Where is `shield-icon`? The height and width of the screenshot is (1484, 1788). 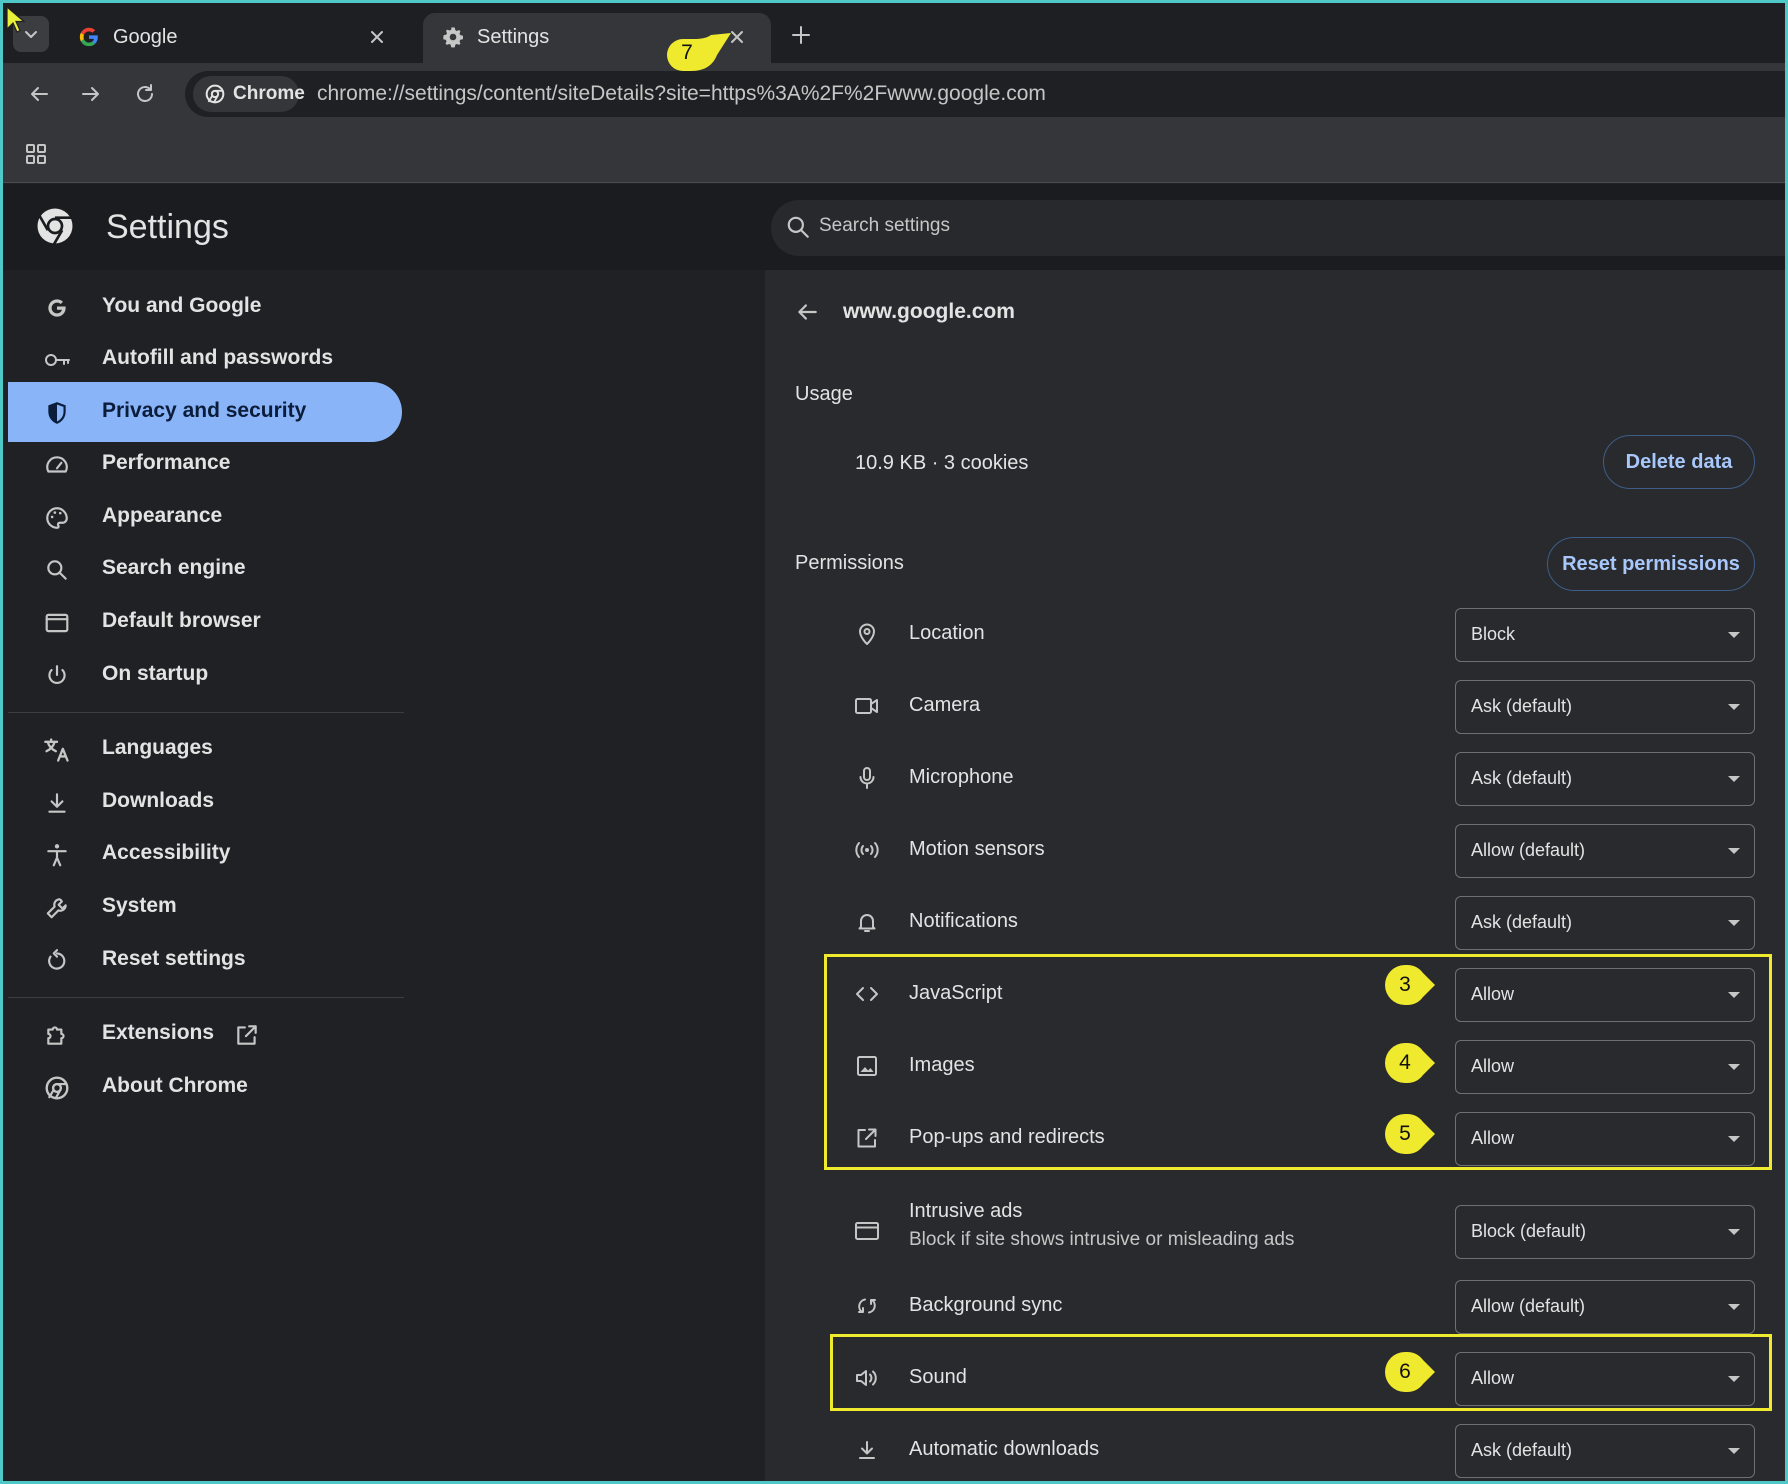
shield-icon is located at coordinates (57, 413).